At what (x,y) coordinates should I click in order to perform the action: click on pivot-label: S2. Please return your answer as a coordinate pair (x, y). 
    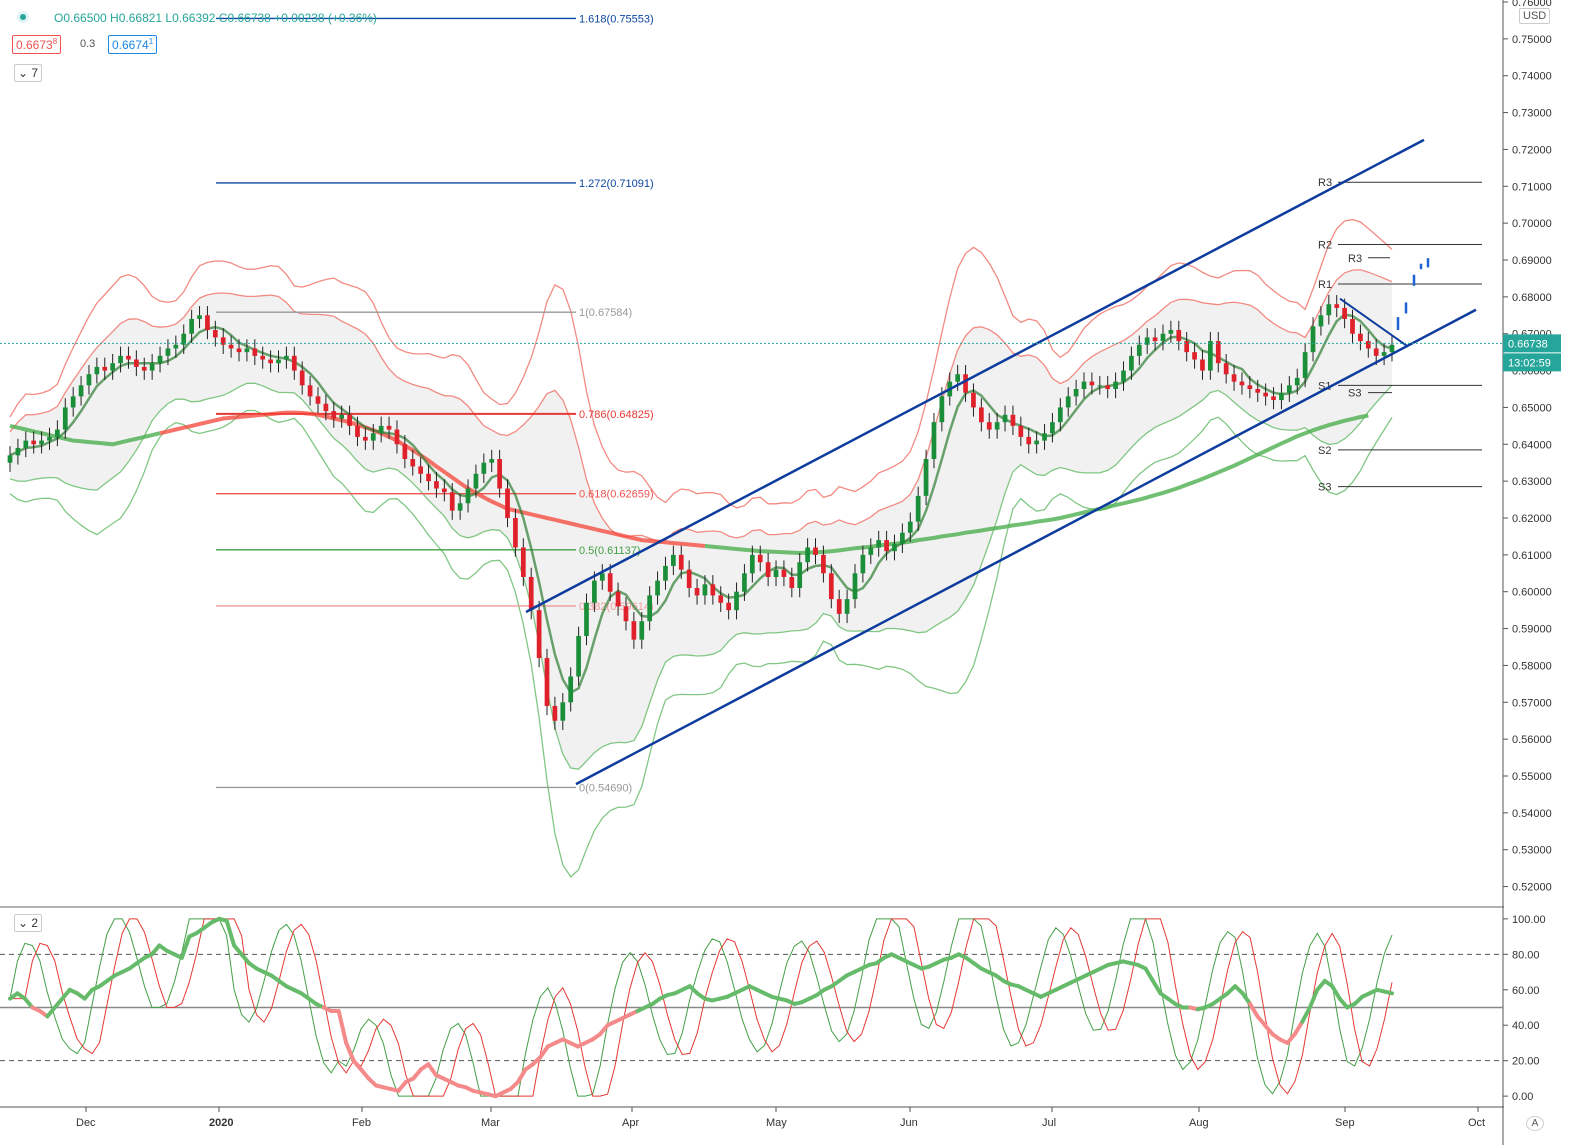
    Looking at the image, I should click on (1324, 451).